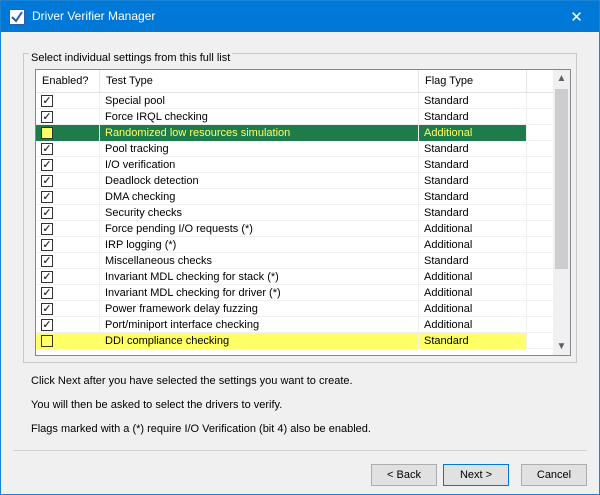 This screenshot has width=600, height=495. What do you see at coordinates (473, 81) in the screenshot?
I see `column-header-flag-type: Flag Type` at bounding box center [473, 81].